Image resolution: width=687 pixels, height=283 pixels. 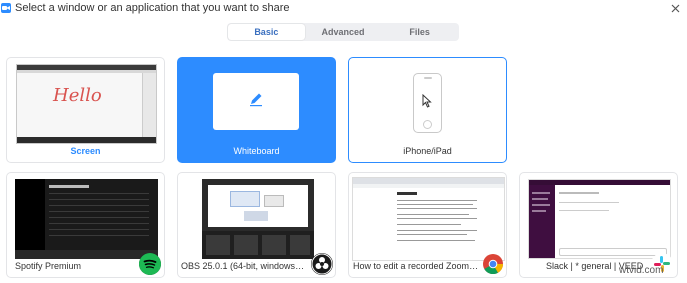 I want to click on chrome-thumbnail, so click(x=428, y=219).